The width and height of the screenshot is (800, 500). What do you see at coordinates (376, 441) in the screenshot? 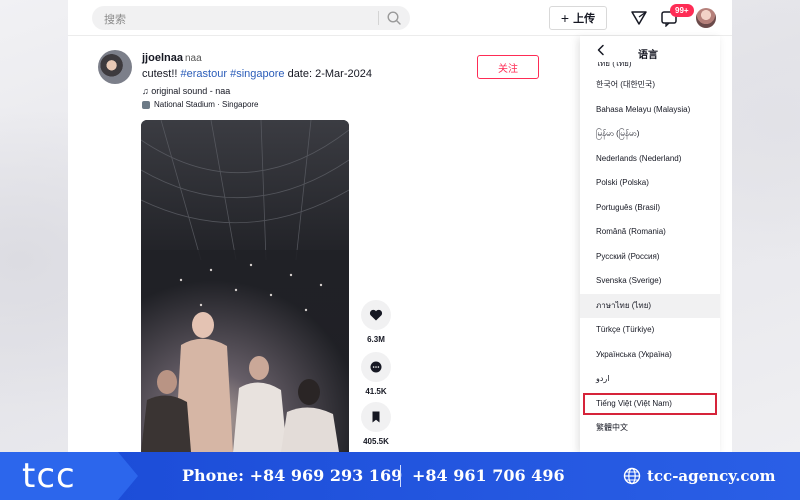
I see `save-count: 405.5K` at bounding box center [376, 441].